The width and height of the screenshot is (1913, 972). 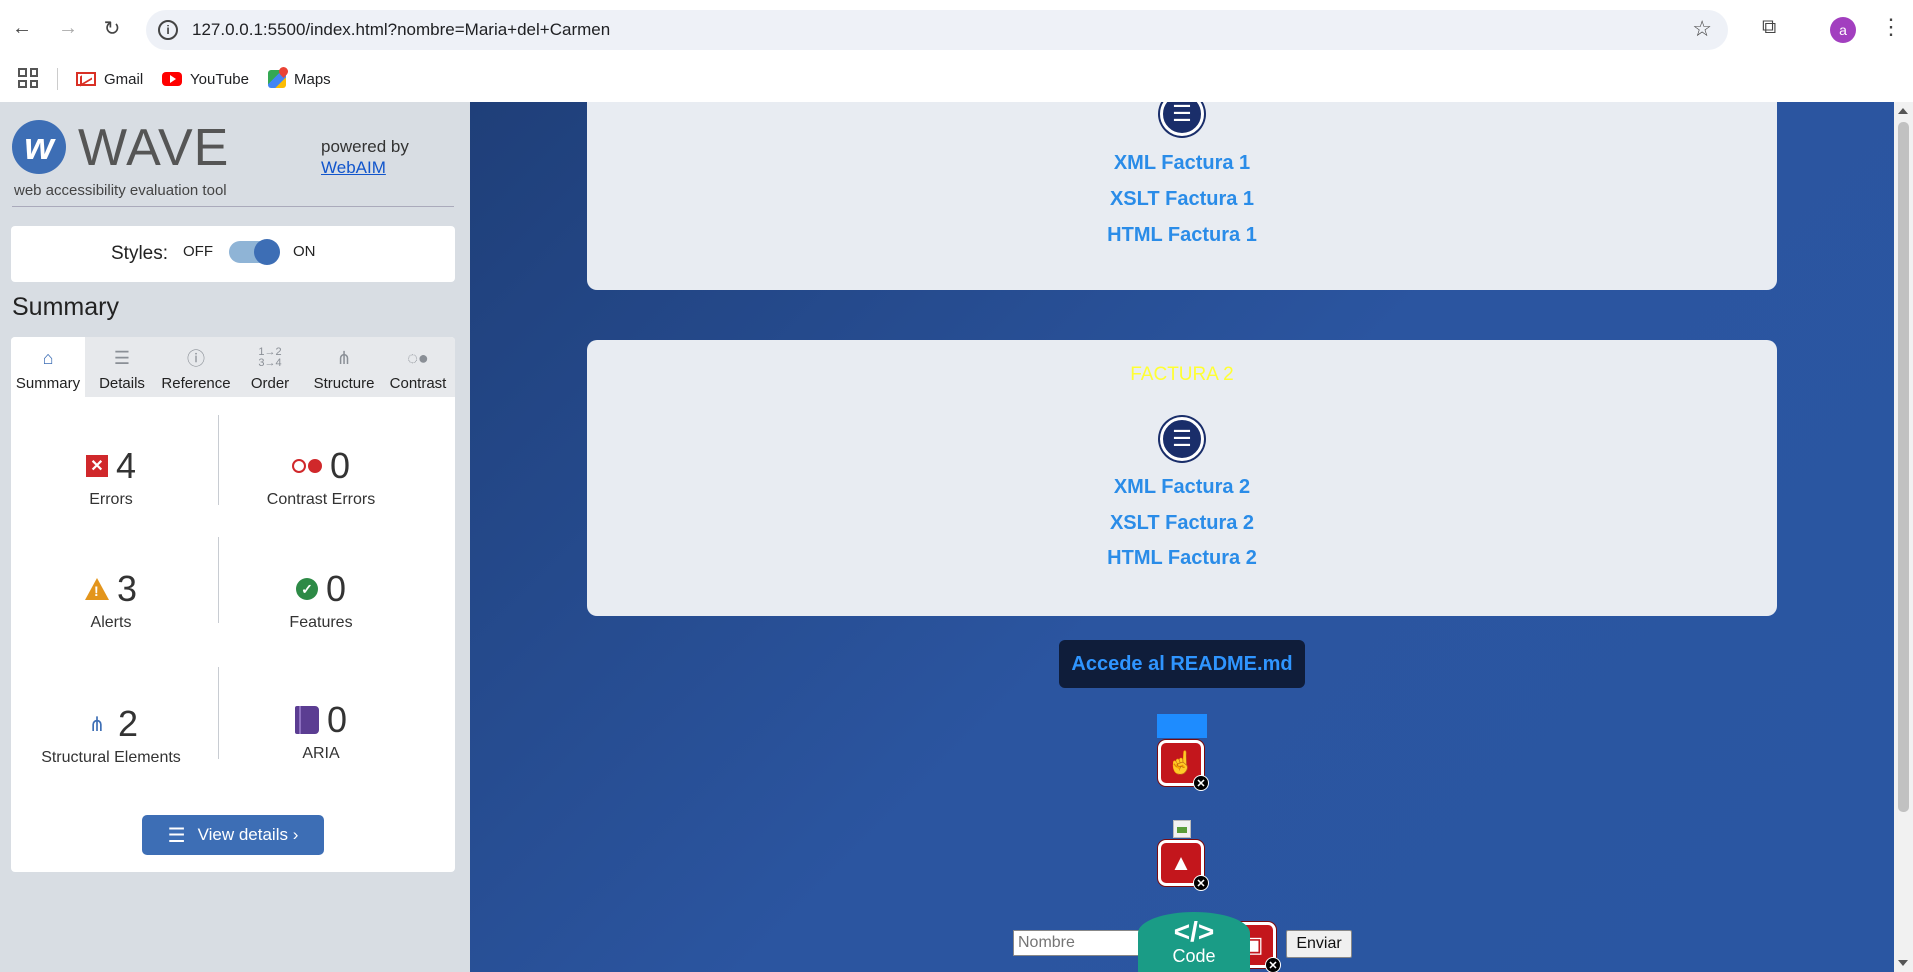 What do you see at coordinates (306, 720) in the screenshot?
I see `aria-book-icon` at bounding box center [306, 720].